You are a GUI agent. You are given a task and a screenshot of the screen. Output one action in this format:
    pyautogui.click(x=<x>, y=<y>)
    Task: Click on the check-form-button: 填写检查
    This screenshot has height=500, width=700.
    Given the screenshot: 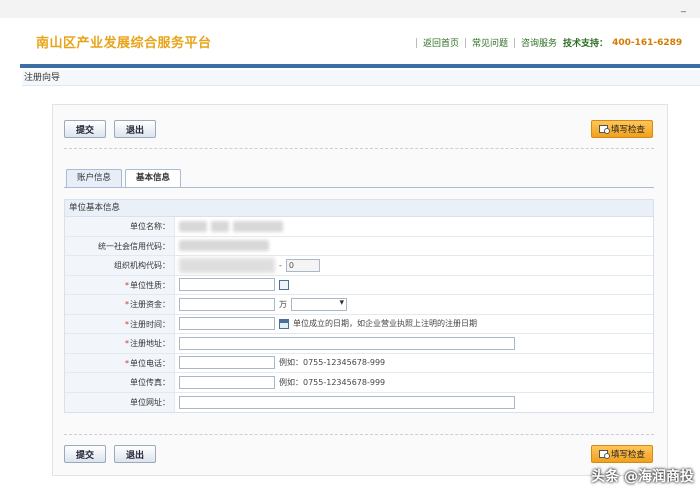 What is the action you would take?
    pyautogui.click(x=622, y=129)
    